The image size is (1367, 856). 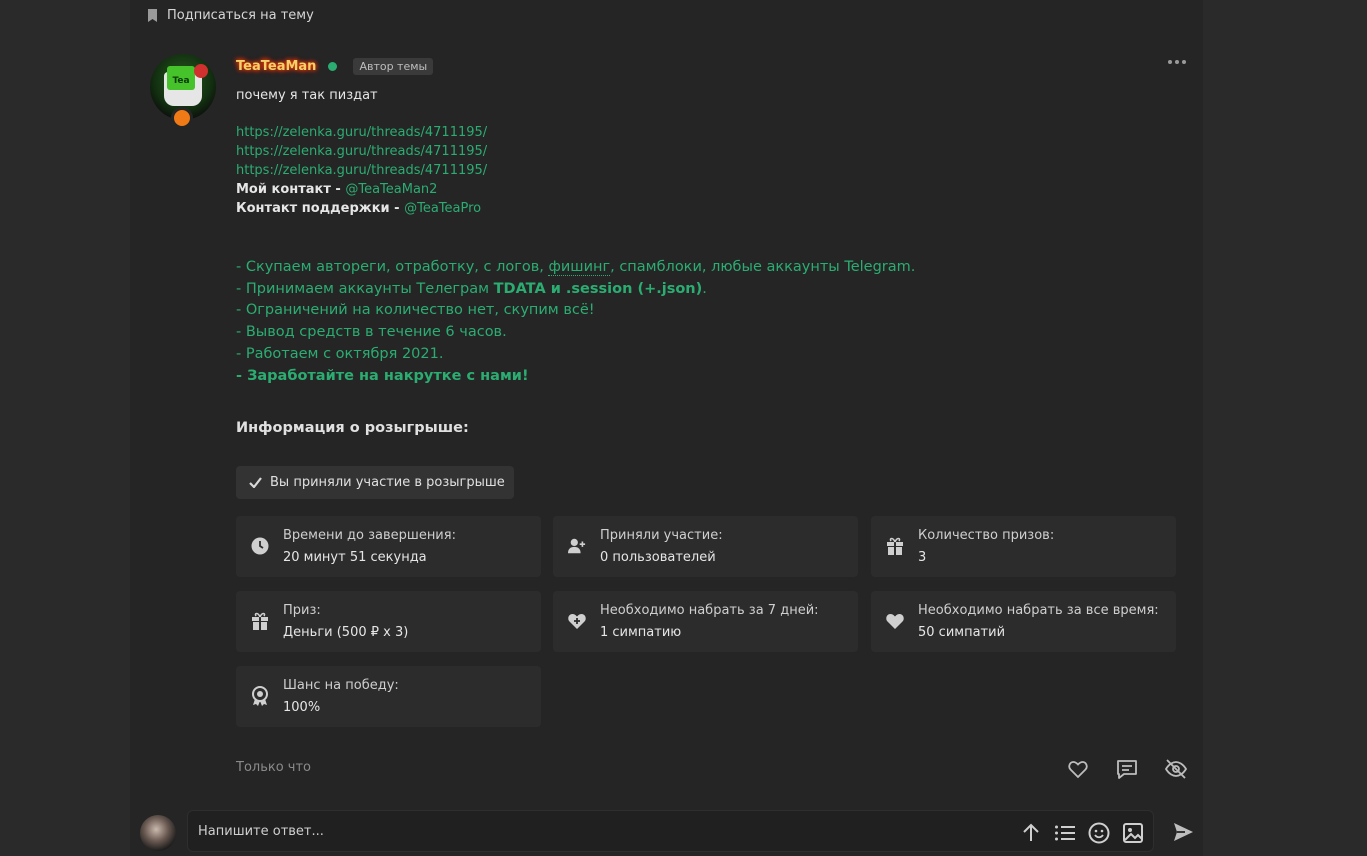 I want to click on heart-plus-icon, so click(x=577, y=621).